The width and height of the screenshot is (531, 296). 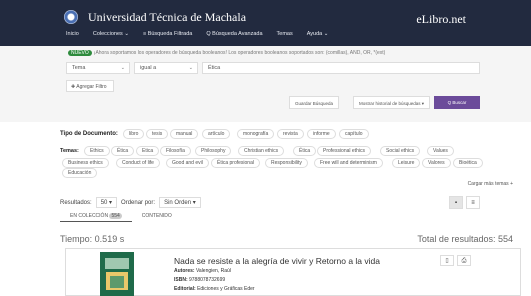 What do you see at coordinates (286, 163) in the screenshot?
I see `tema-chip: Responsibility` at bounding box center [286, 163].